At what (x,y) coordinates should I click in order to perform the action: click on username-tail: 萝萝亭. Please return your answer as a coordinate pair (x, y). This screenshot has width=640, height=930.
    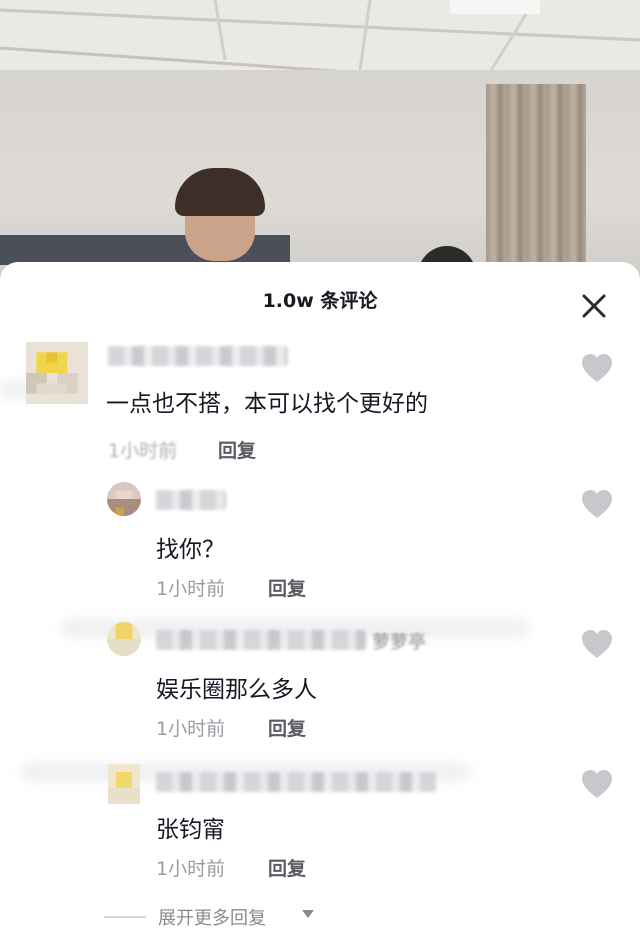
    Looking at the image, I should click on (399, 641).